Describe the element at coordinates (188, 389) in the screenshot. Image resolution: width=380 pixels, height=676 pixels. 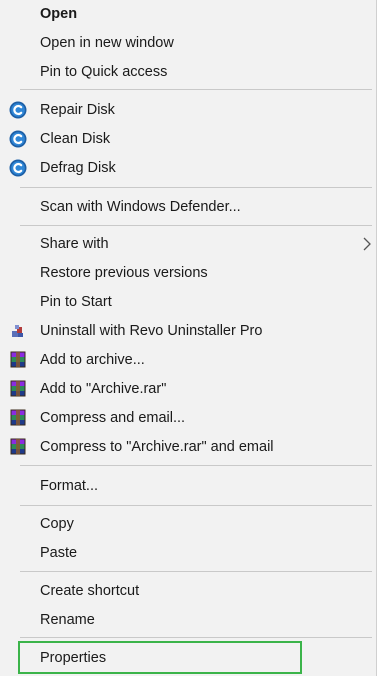
I see `menu-item-add-to-archive-rar: Add to "Archive.rar"` at that location.